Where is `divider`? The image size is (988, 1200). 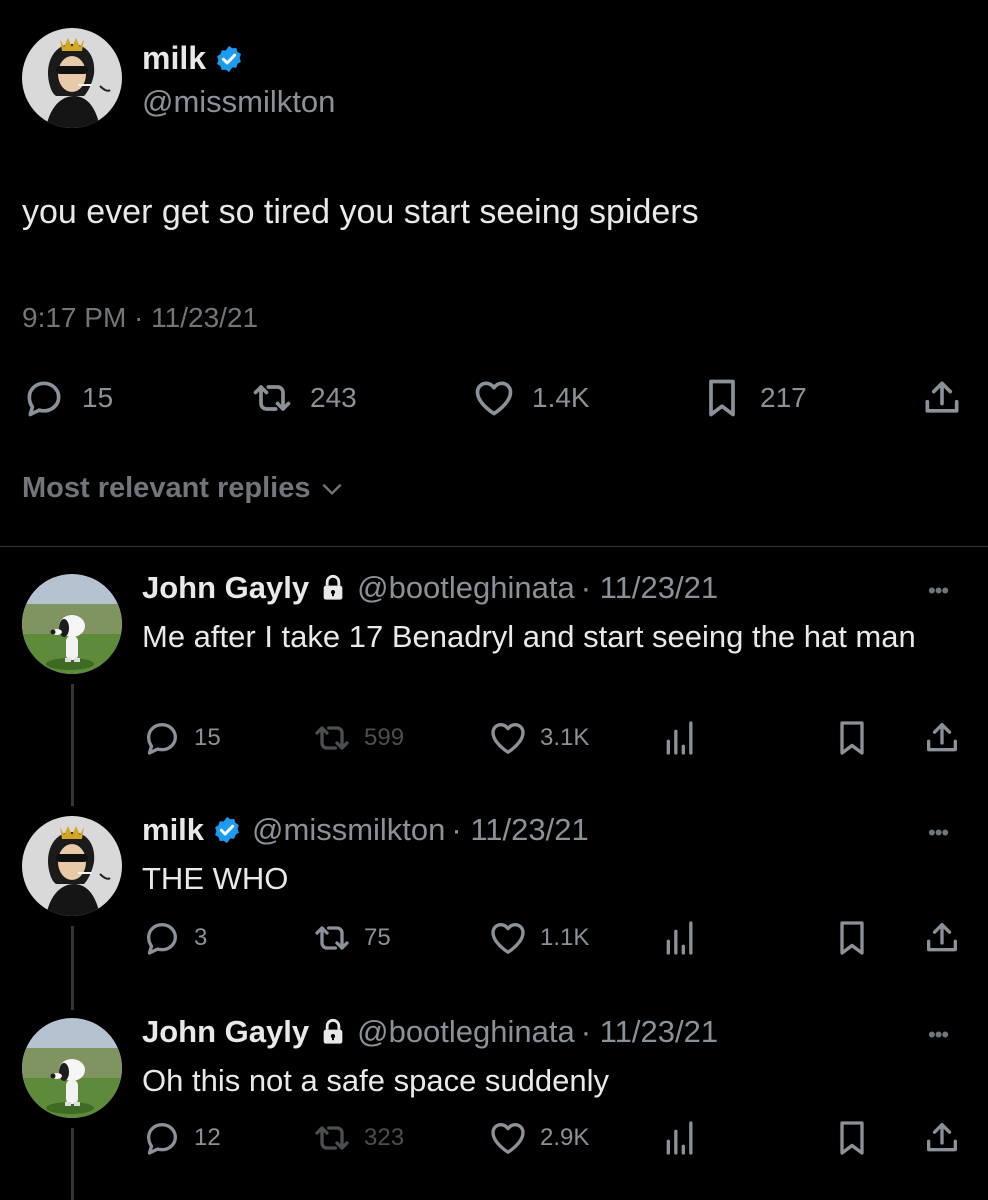
divider is located at coordinates (494, 546).